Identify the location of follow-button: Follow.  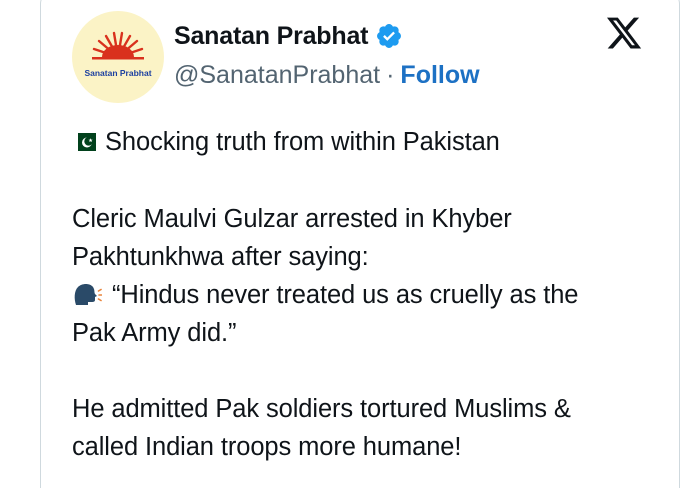
(439, 75).